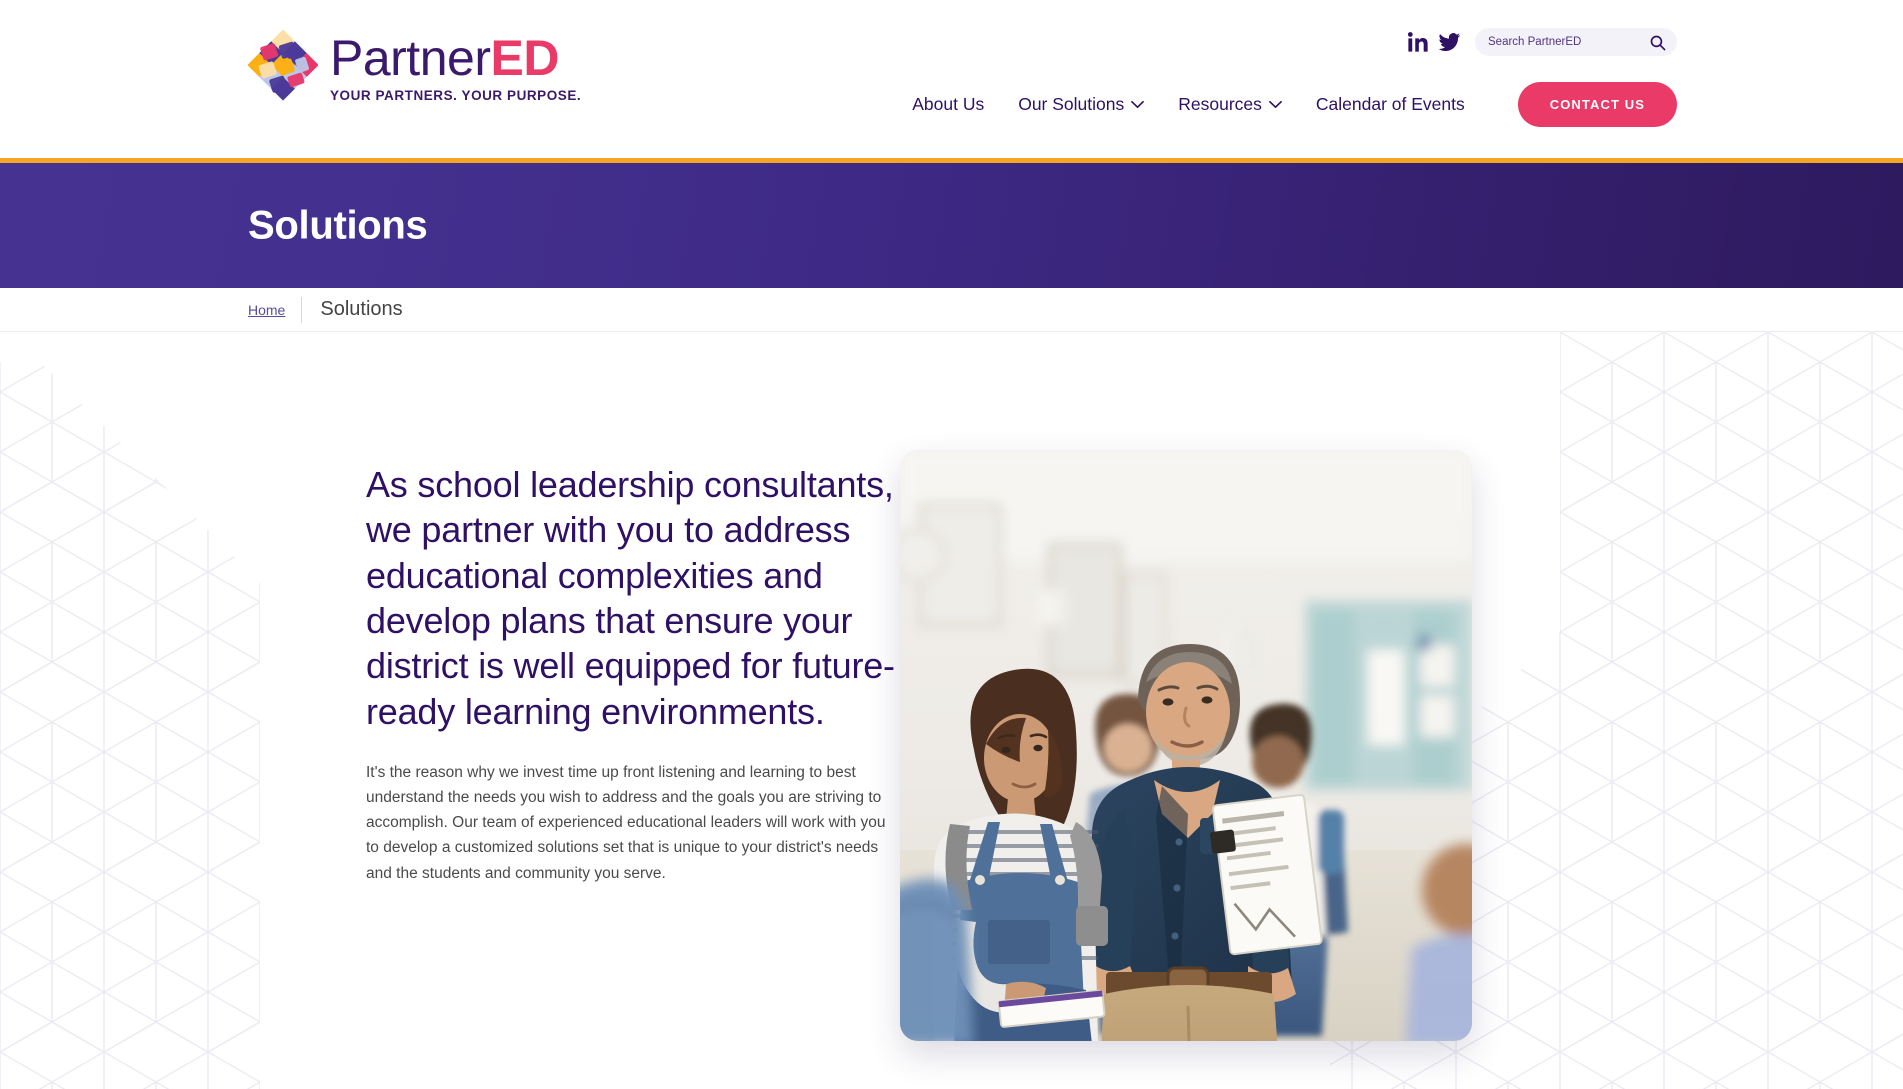 This screenshot has height=1089, width=1903. What do you see at coordinates (524, 58) in the screenshot?
I see `logo-word-accent: ED` at bounding box center [524, 58].